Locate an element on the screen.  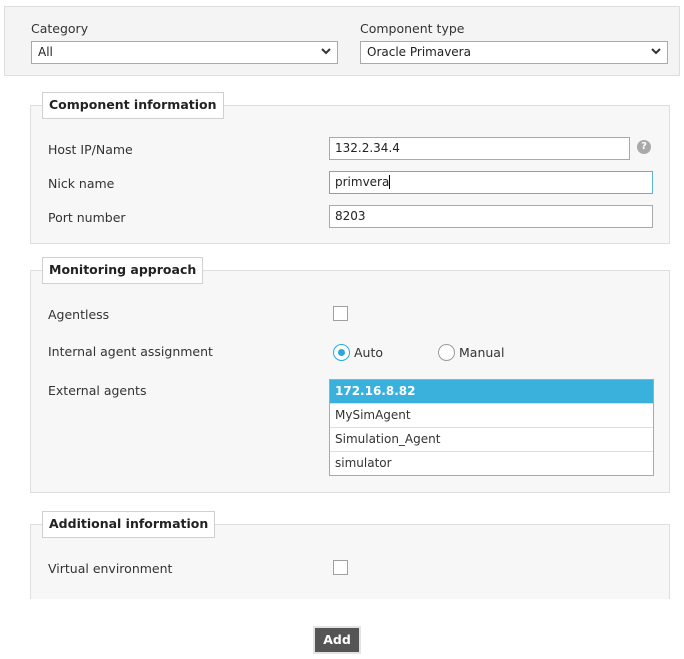
nick-name-label: Nick name is located at coordinates (81, 183).